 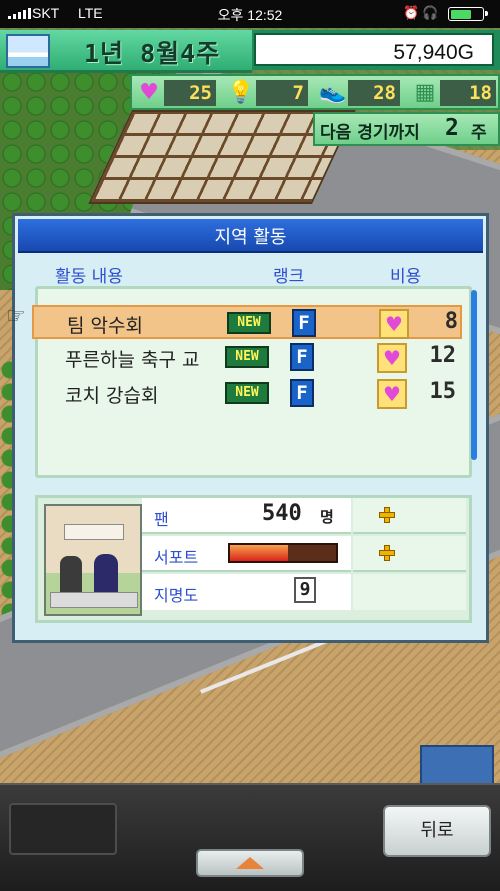 I want to click on money-value: 57,940G, so click(x=433, y=52).